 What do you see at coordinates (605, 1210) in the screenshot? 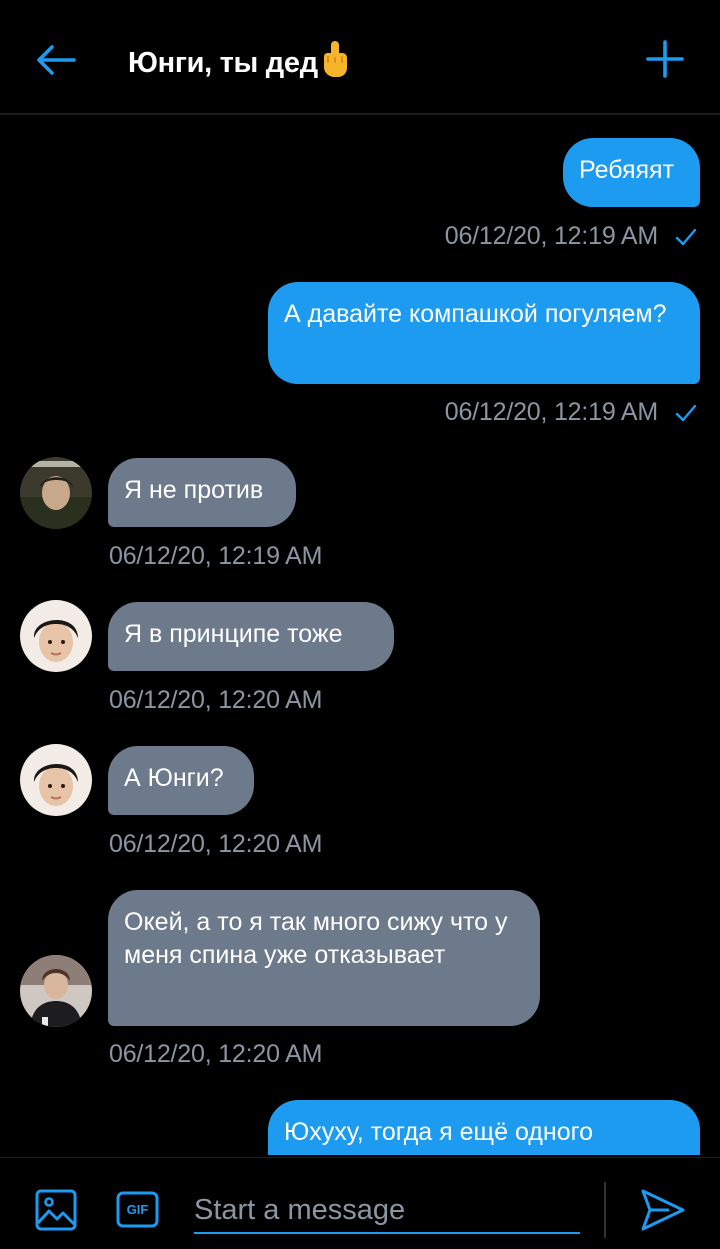
I see `composer-divider` at bounding box center [605, 1210].